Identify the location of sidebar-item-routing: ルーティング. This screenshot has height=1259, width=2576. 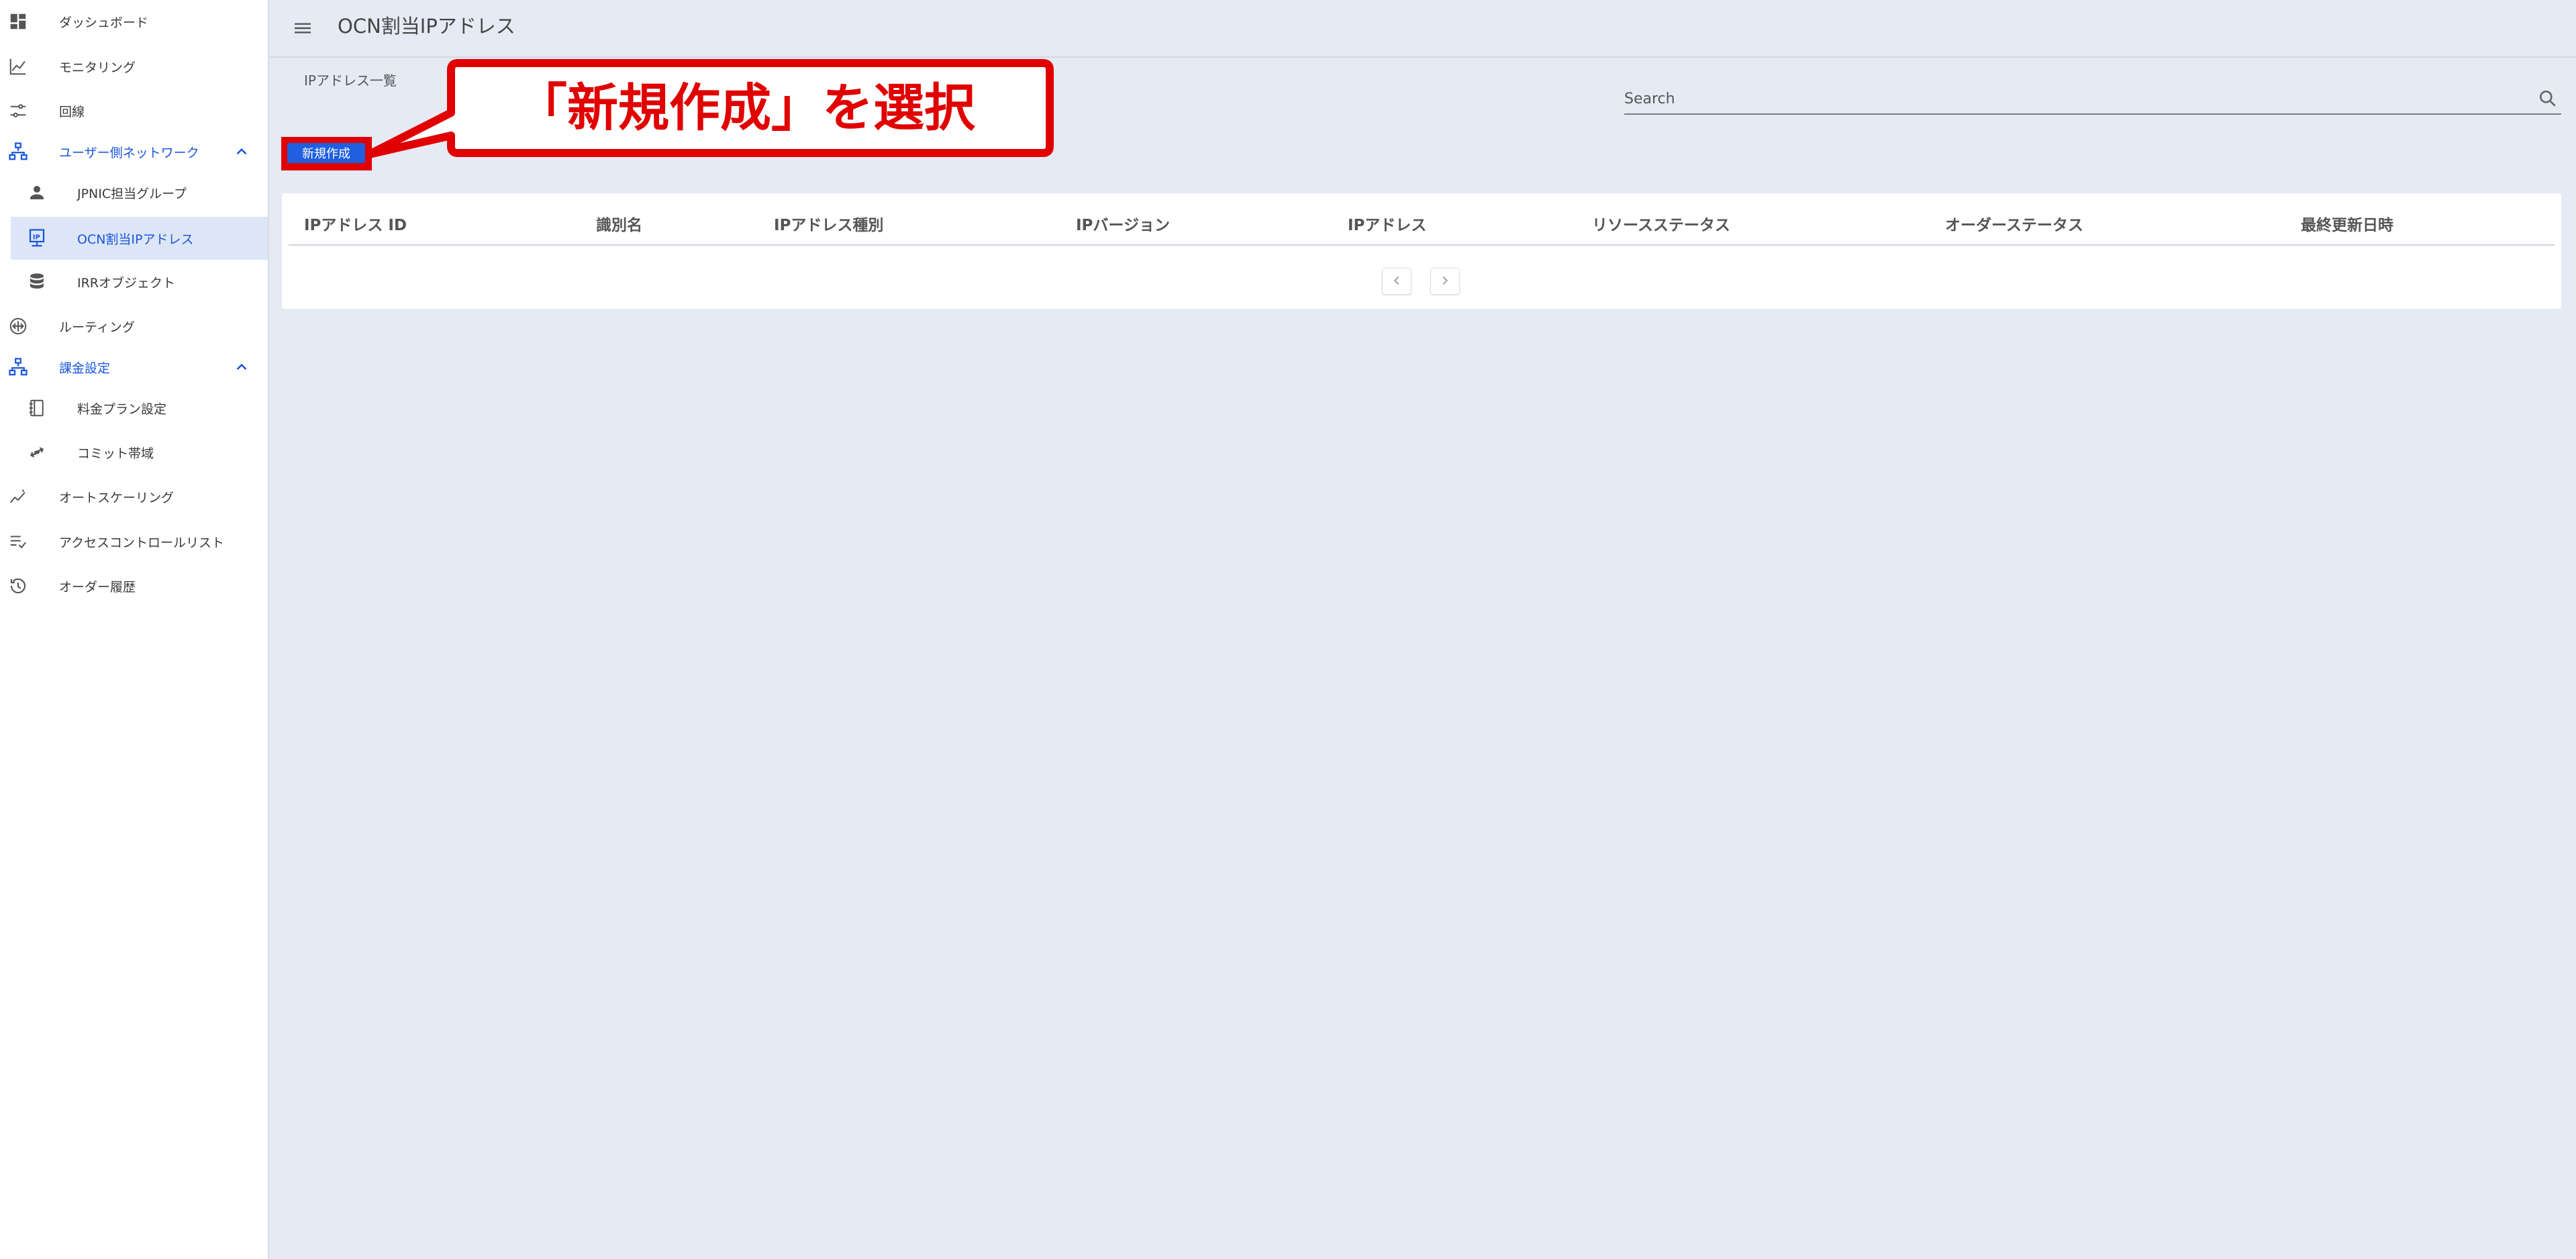
(134, 326).